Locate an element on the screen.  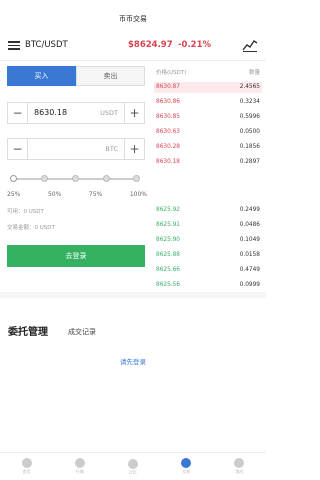
trade-icon is located at coordinates (186, 463).